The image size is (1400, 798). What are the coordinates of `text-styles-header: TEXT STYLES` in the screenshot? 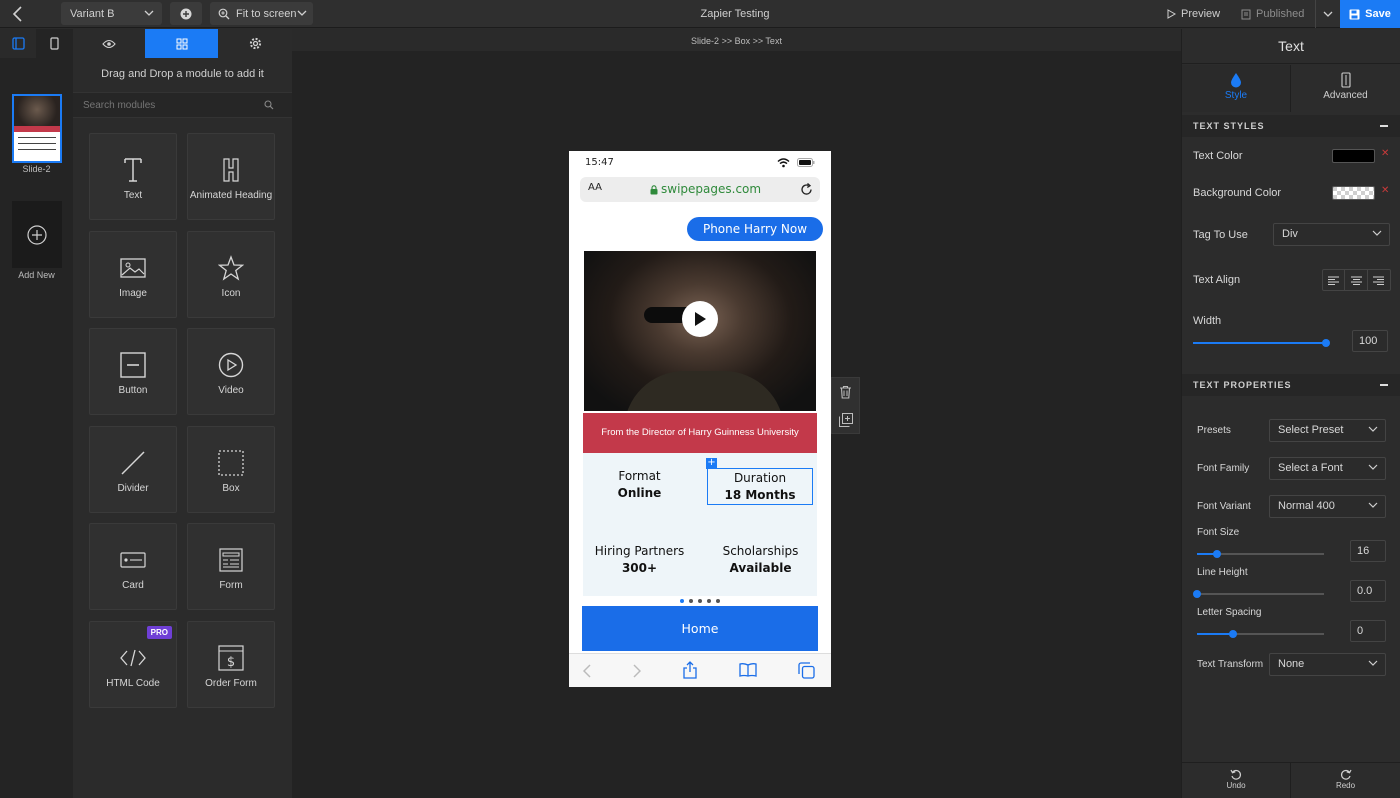 It's located at (1291, 126).